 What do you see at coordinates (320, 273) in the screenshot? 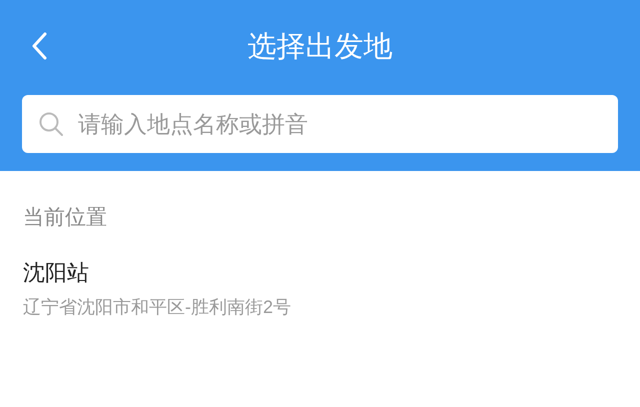
I see `location-name: 沈阳站` at bounding box center [320, 273].